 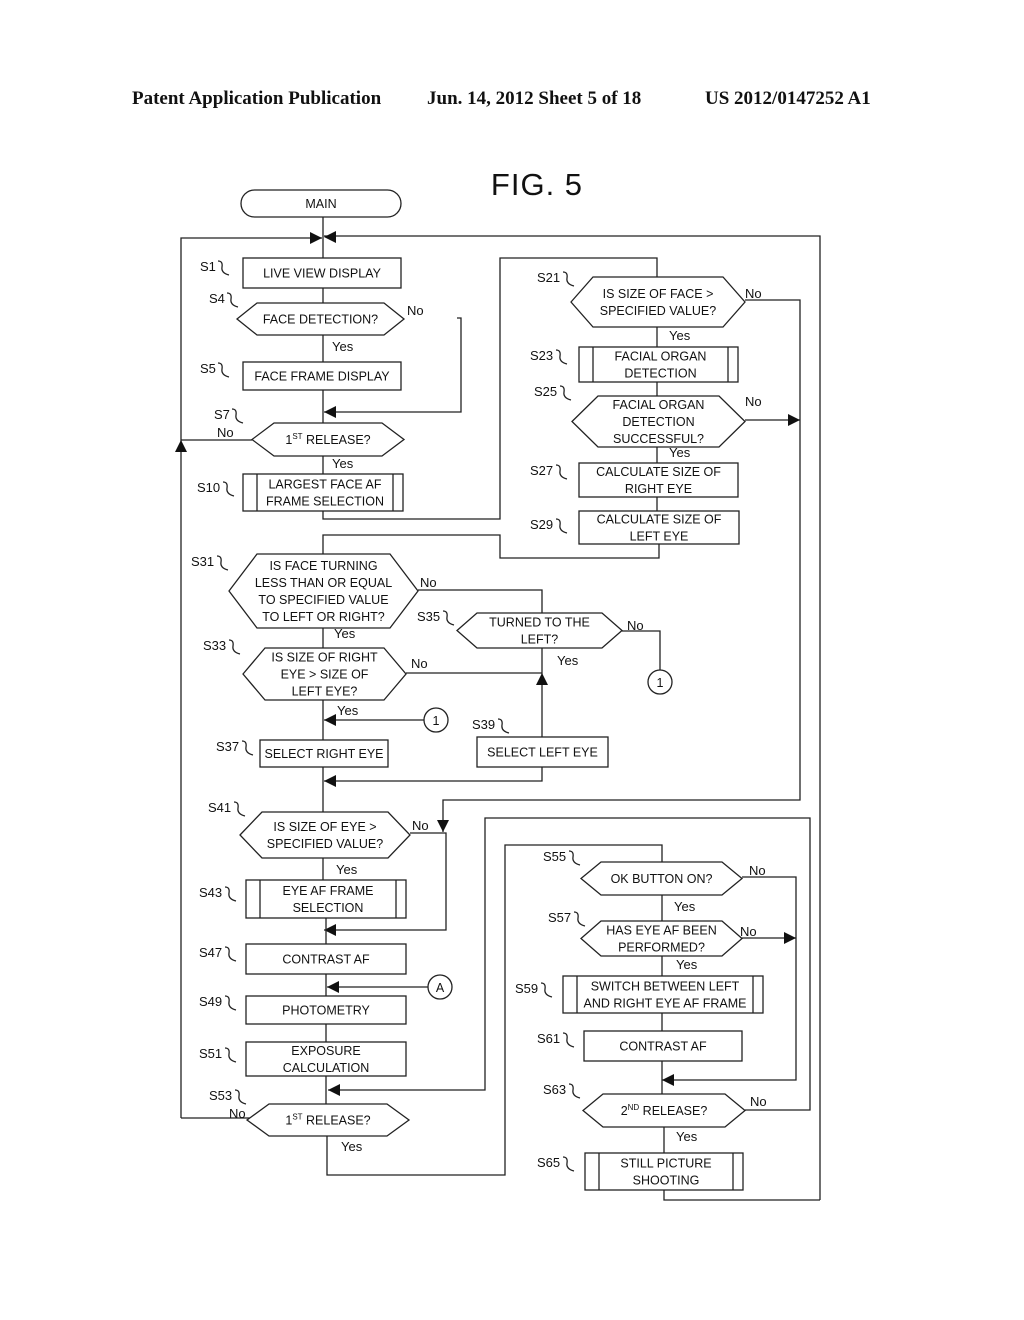 What do you see at coordinates (663, 1047) in the screenshot?
I see `step-text: CONTRAST AF` at bounding box center [663, 1047].